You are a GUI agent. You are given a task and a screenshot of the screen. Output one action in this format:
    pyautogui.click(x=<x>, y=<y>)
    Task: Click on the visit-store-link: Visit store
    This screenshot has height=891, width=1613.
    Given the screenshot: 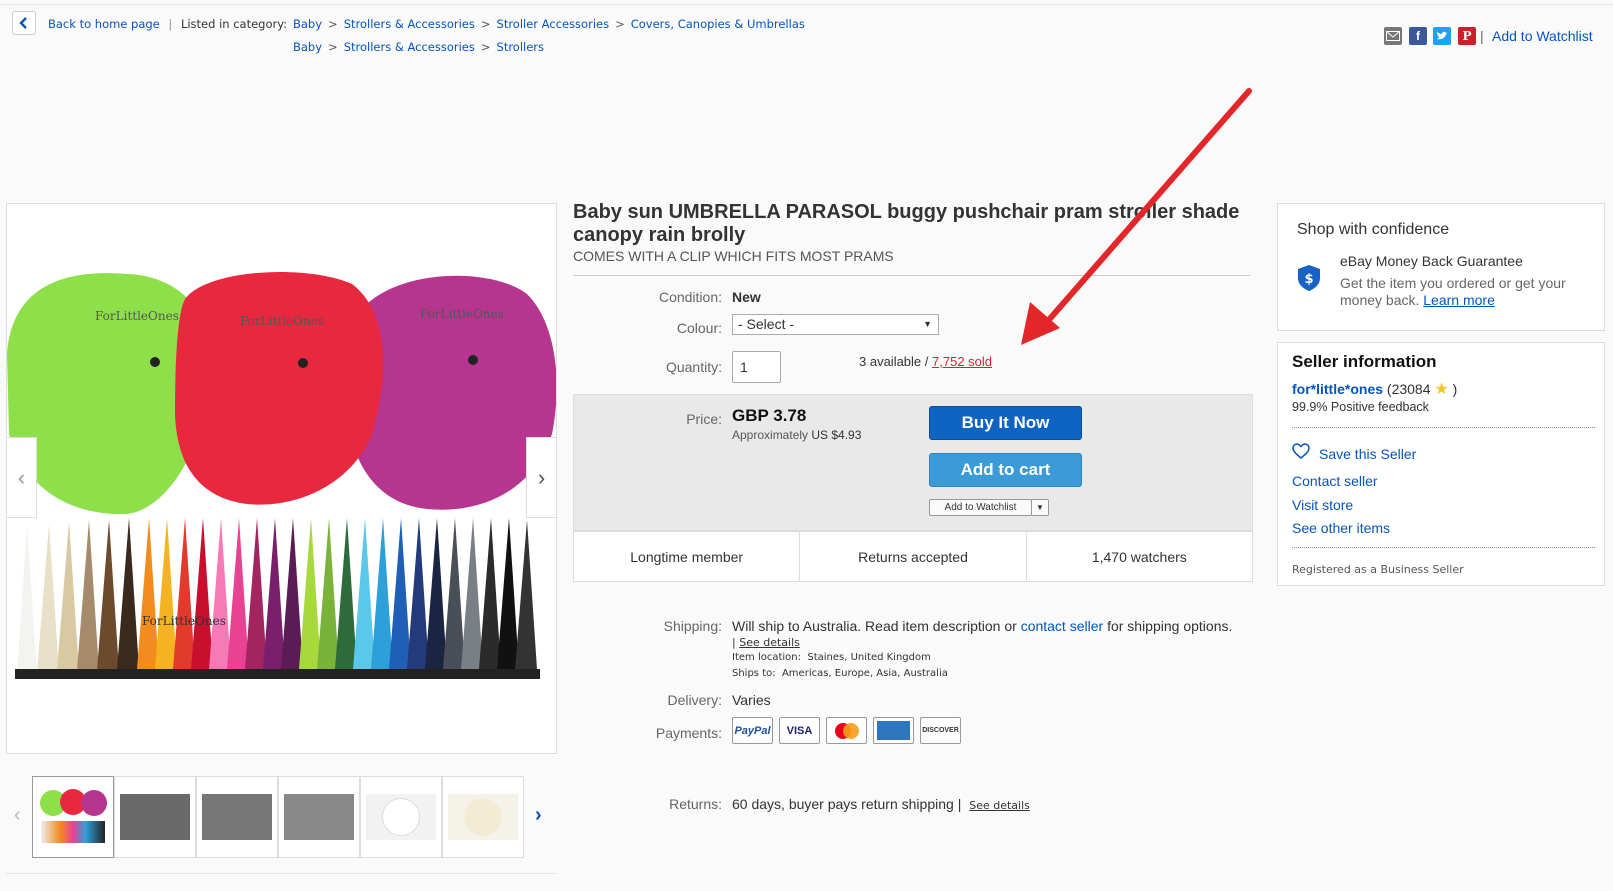 What is the action you would take?
    pyautogui.click(x=1322, y=505)
    